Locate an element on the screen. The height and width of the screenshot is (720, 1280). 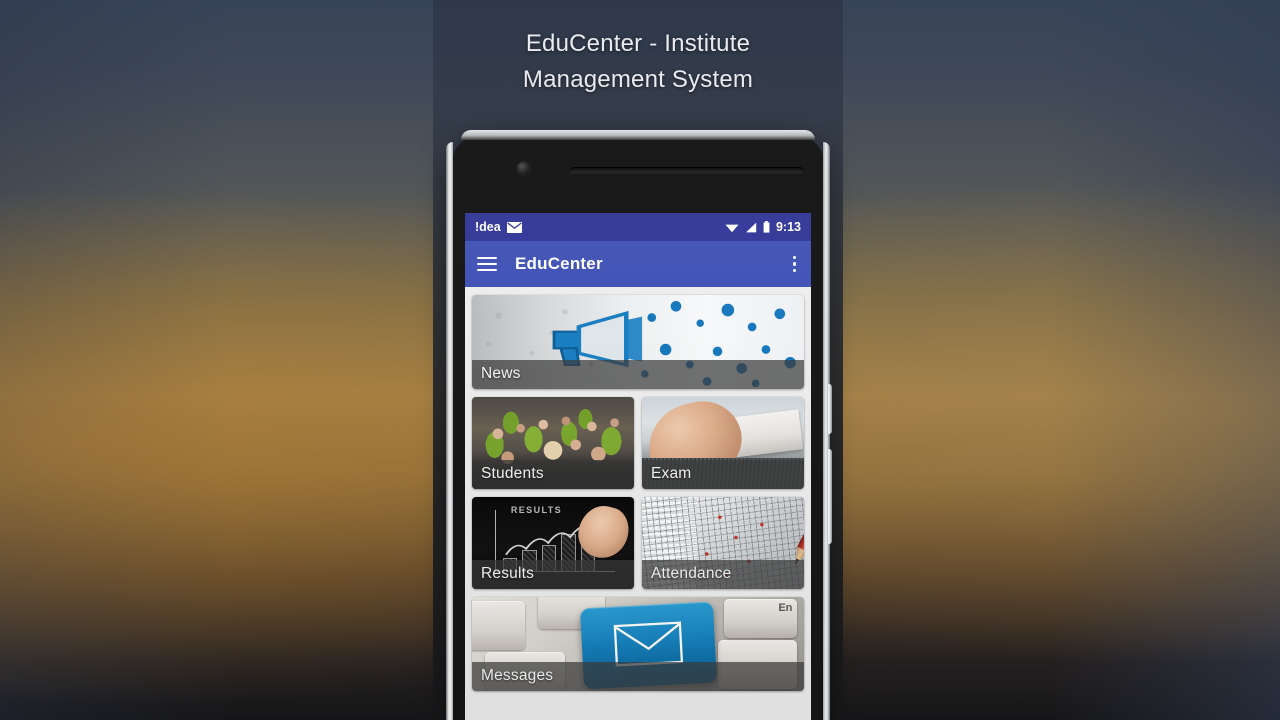
tile-row: RESULTS Results Attendance is located at coordinates (638, 543).